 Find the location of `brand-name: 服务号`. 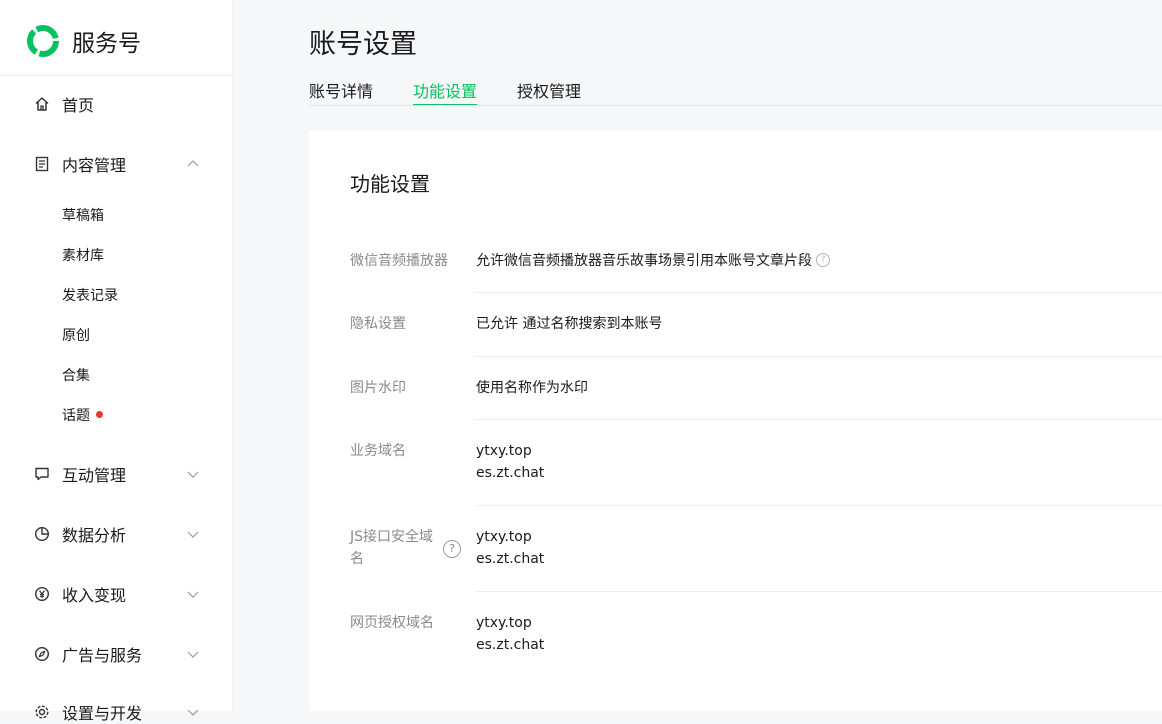

brand-name: 服务号 is located at coordinates (106, 44).